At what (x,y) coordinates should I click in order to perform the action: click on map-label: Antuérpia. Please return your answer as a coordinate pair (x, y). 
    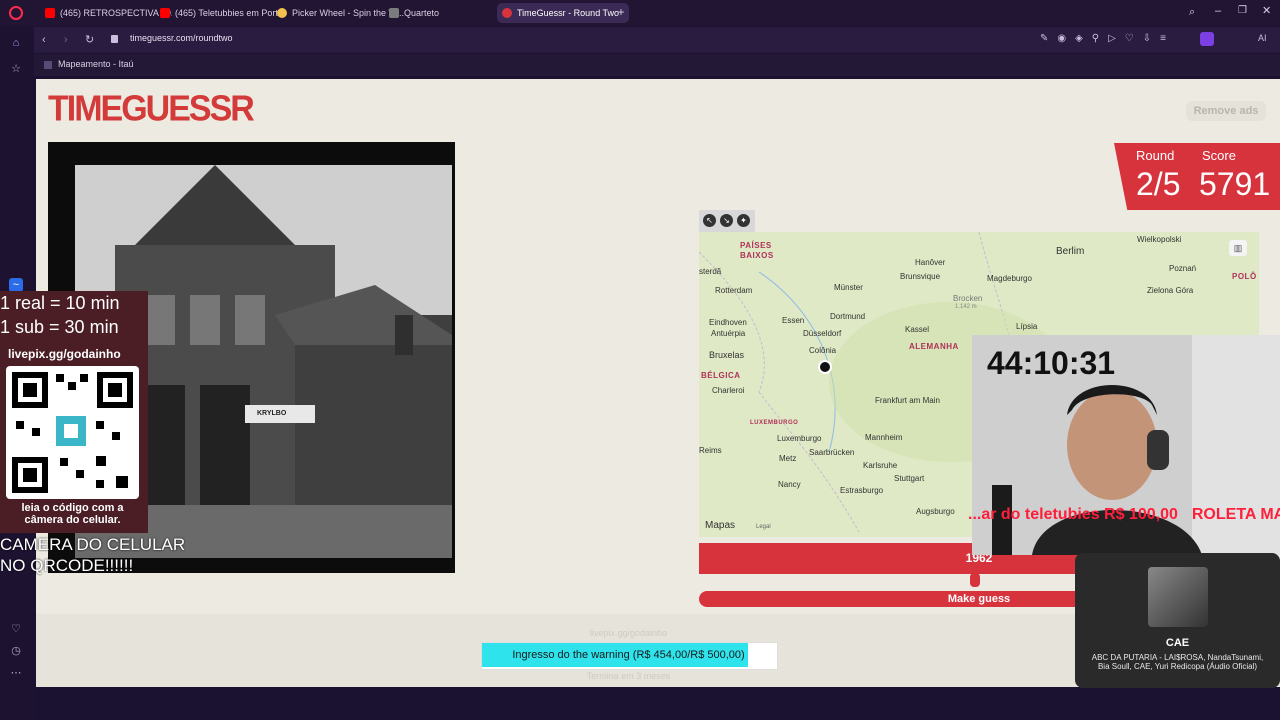
    Looking at the image, I should click on (728, 333).